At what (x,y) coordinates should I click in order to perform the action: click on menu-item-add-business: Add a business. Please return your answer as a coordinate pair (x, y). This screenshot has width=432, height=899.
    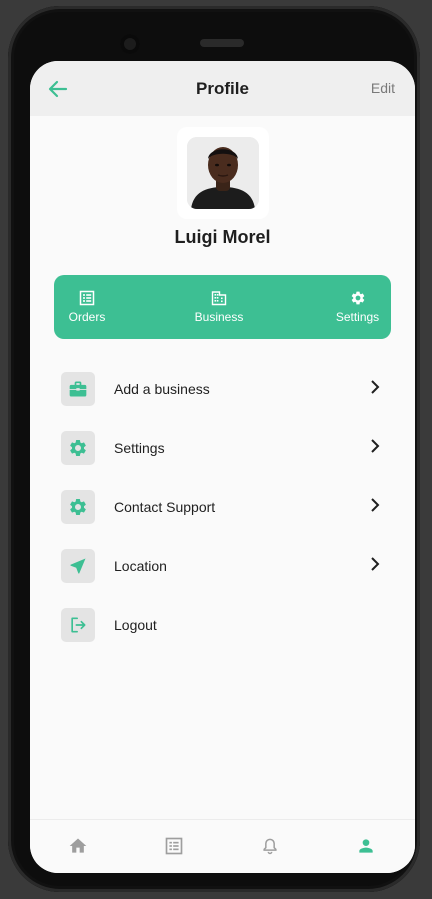
    Looking at the image, I should click on (222, 395).